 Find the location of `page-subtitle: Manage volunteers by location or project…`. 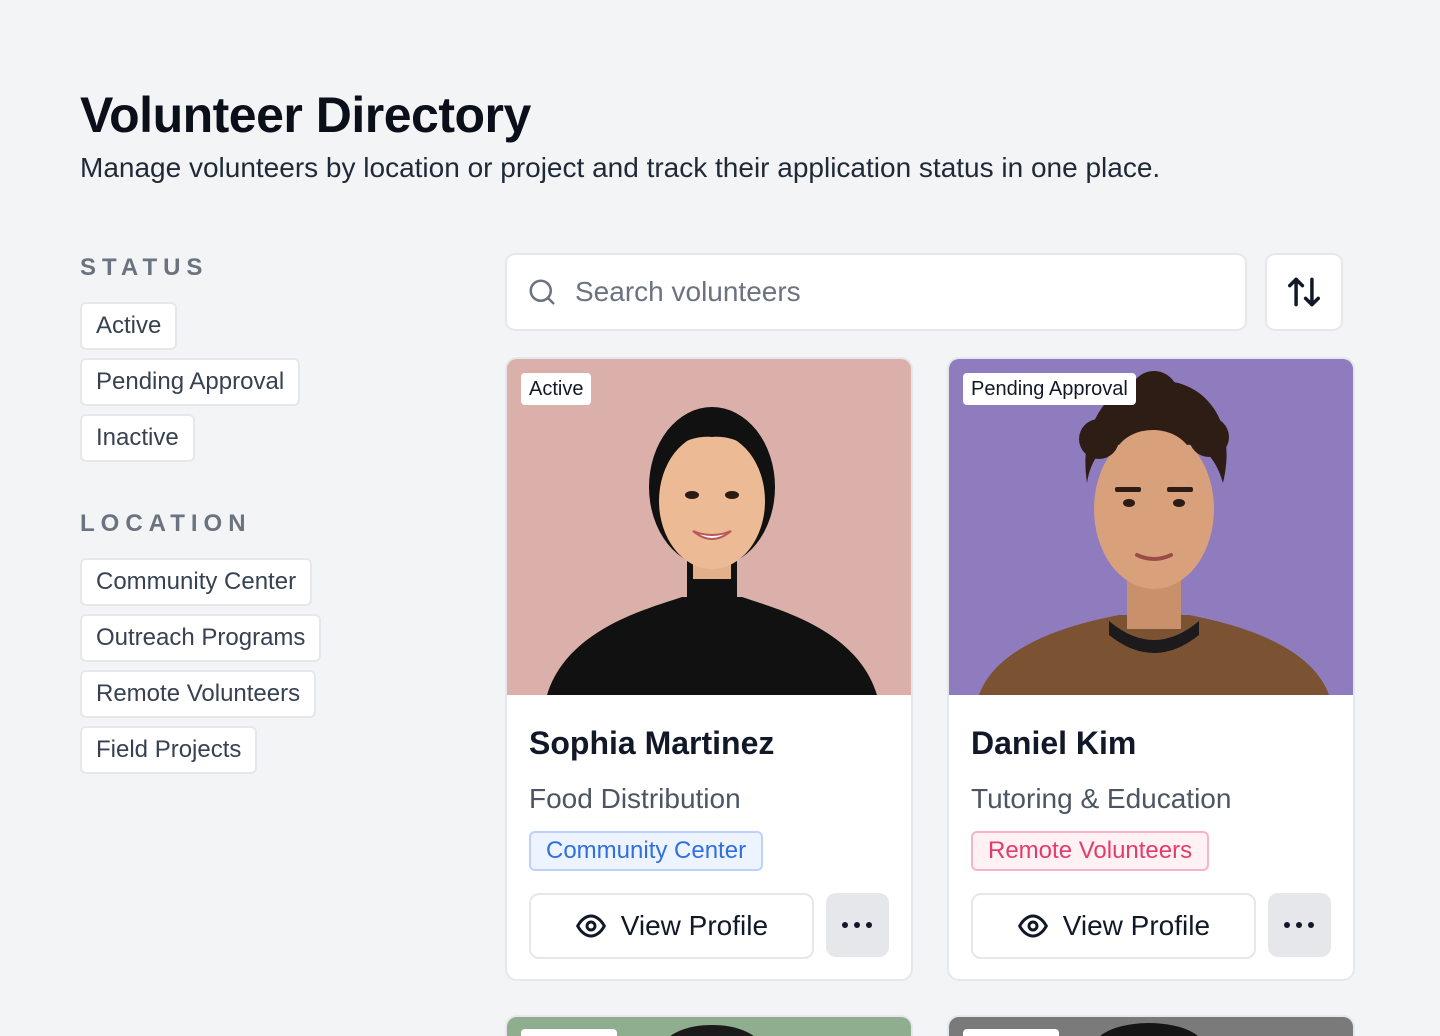

page-subtitle: Manage volunteers by location or project… is located at coordinates (620, 167).